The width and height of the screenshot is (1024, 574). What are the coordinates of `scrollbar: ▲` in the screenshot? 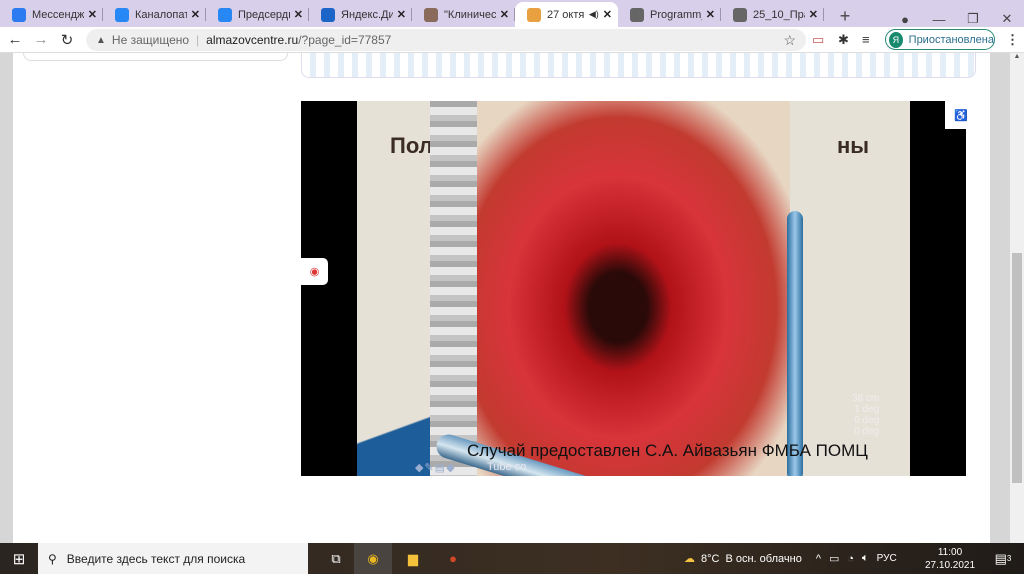 It's located at (1017, 298).